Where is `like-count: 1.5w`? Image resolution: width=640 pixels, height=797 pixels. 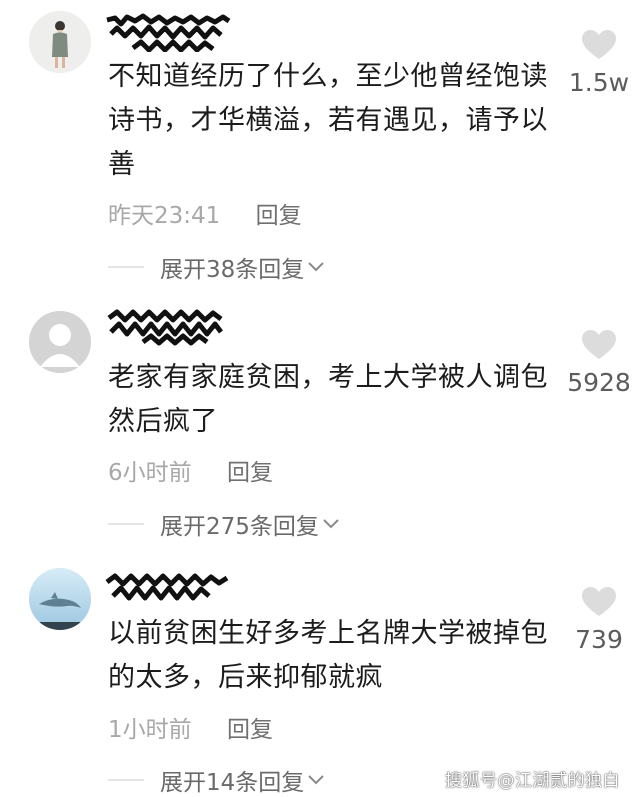 like-count: 1.5w is located at coordinates (599, 82).